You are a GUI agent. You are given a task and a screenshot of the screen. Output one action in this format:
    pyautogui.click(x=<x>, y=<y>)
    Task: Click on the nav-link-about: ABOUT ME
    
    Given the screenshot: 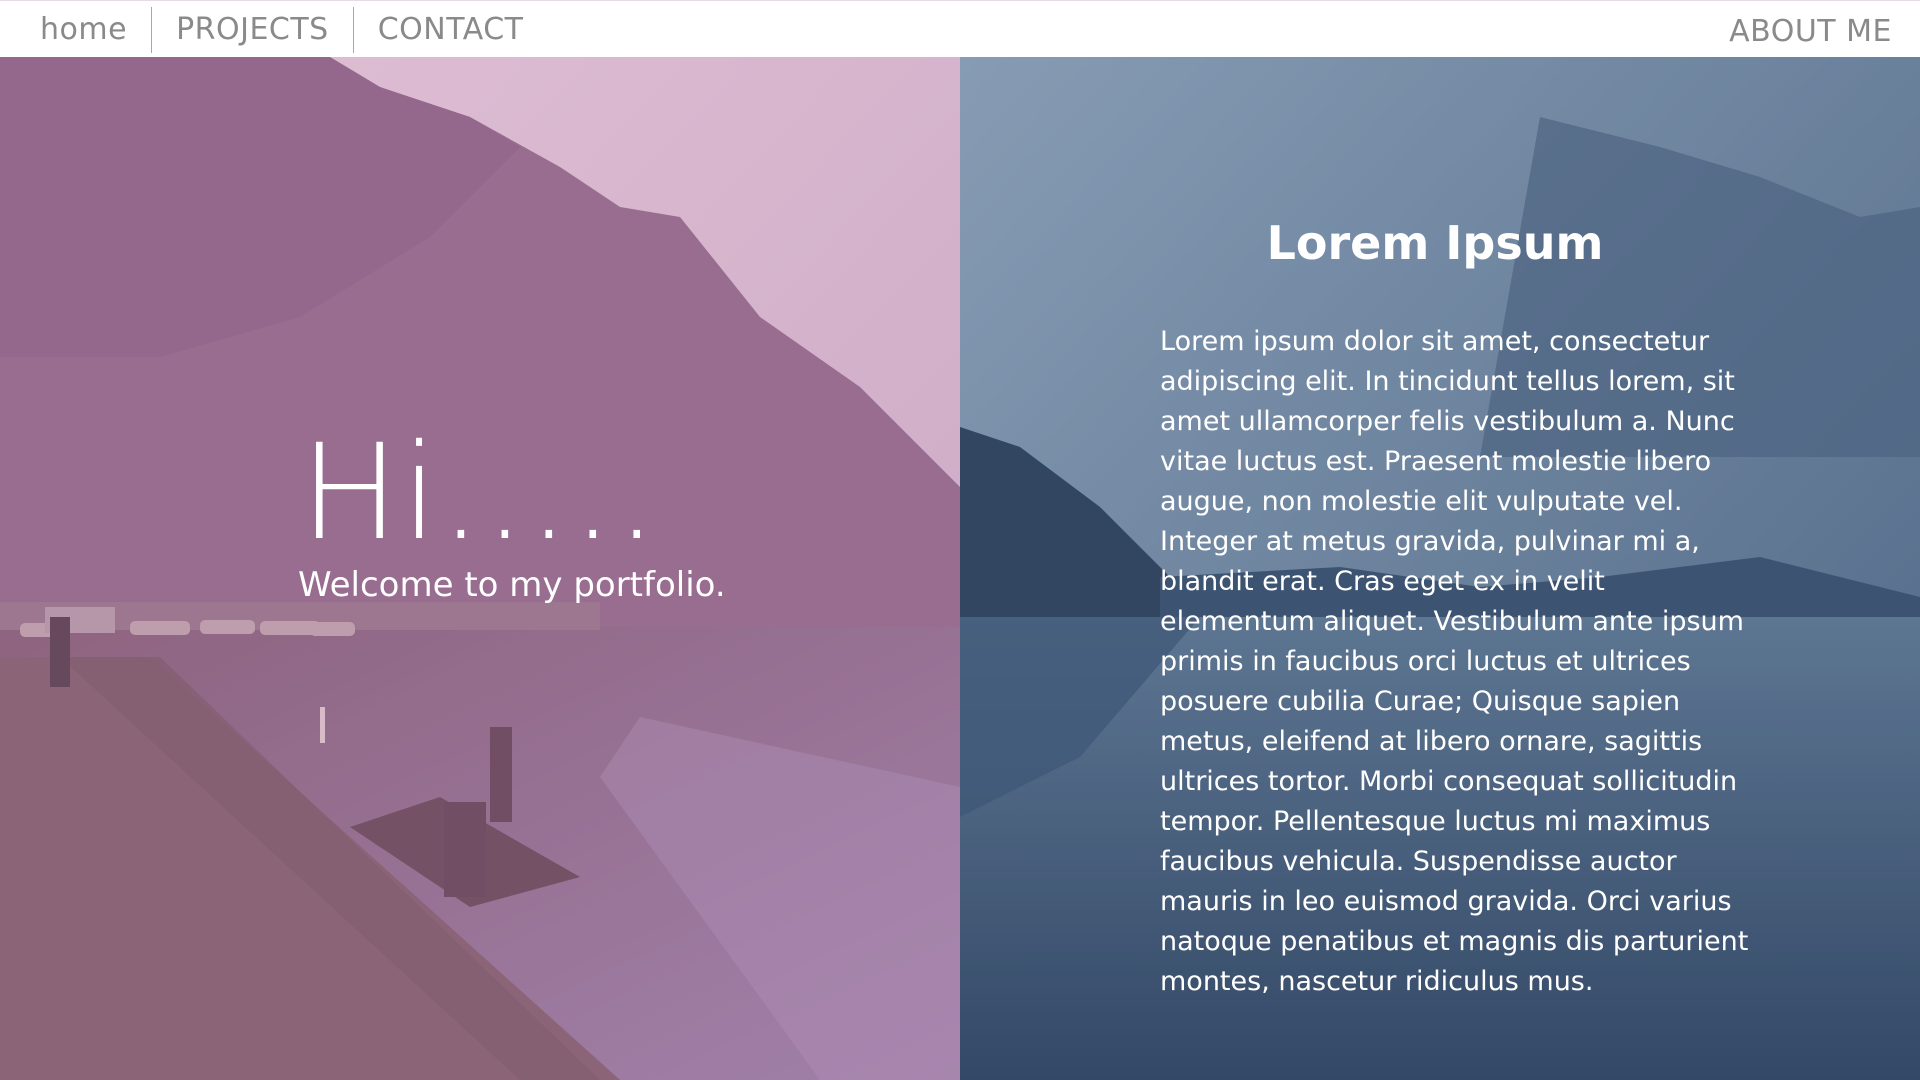 What is the action you would take?
    pyautogui.click(x=1810, y=32)
    